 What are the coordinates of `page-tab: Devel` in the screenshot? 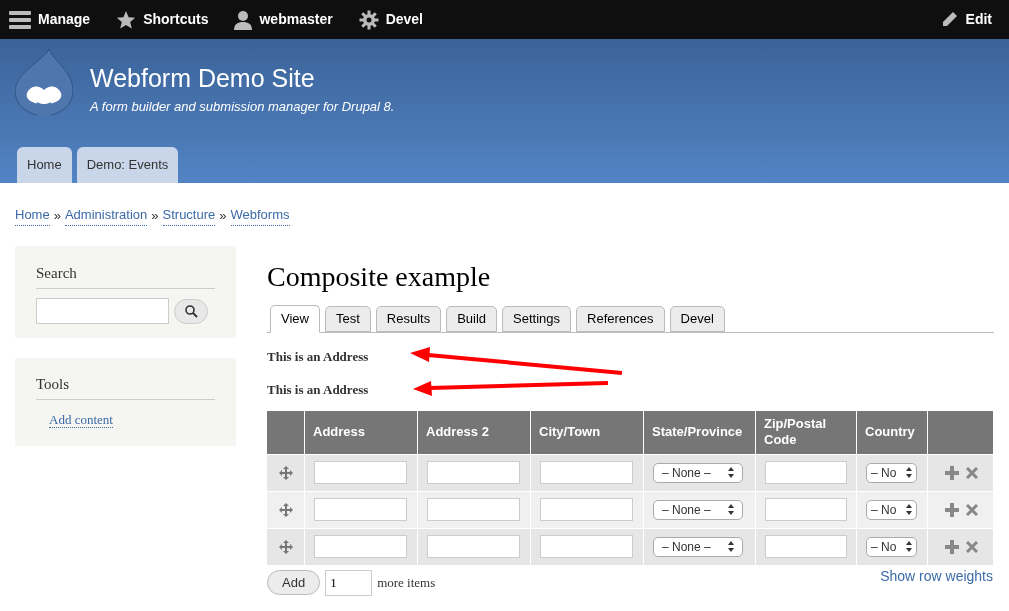 It's located at (697, 318).